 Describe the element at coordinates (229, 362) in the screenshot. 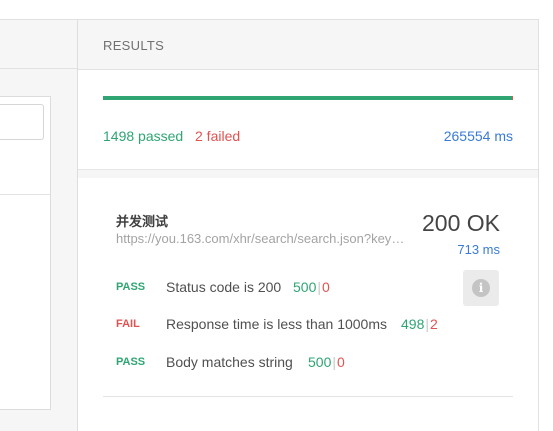

I see `test-name: Body matches string` at that location.